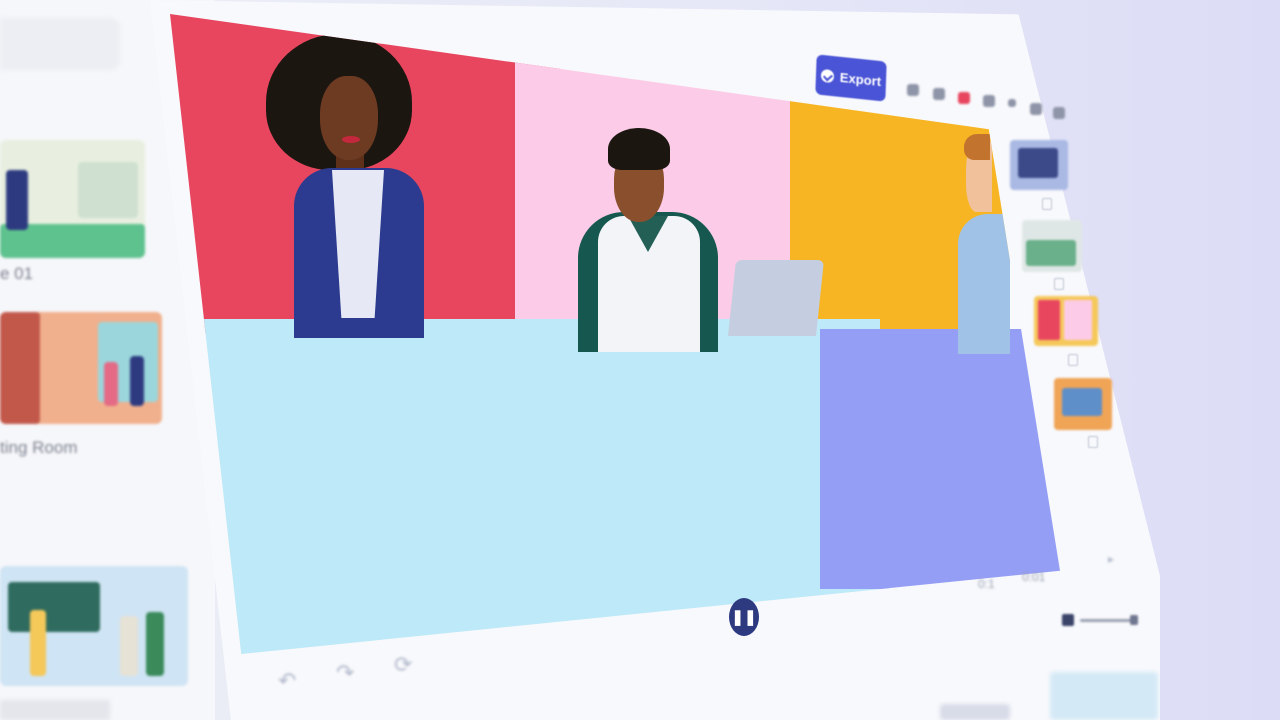 This screenshot has width=1280, height=720. What do you see at coordinates (351, 139) in the screenshot?
I see `character-woman-lips` at bounding box center [351, 139].